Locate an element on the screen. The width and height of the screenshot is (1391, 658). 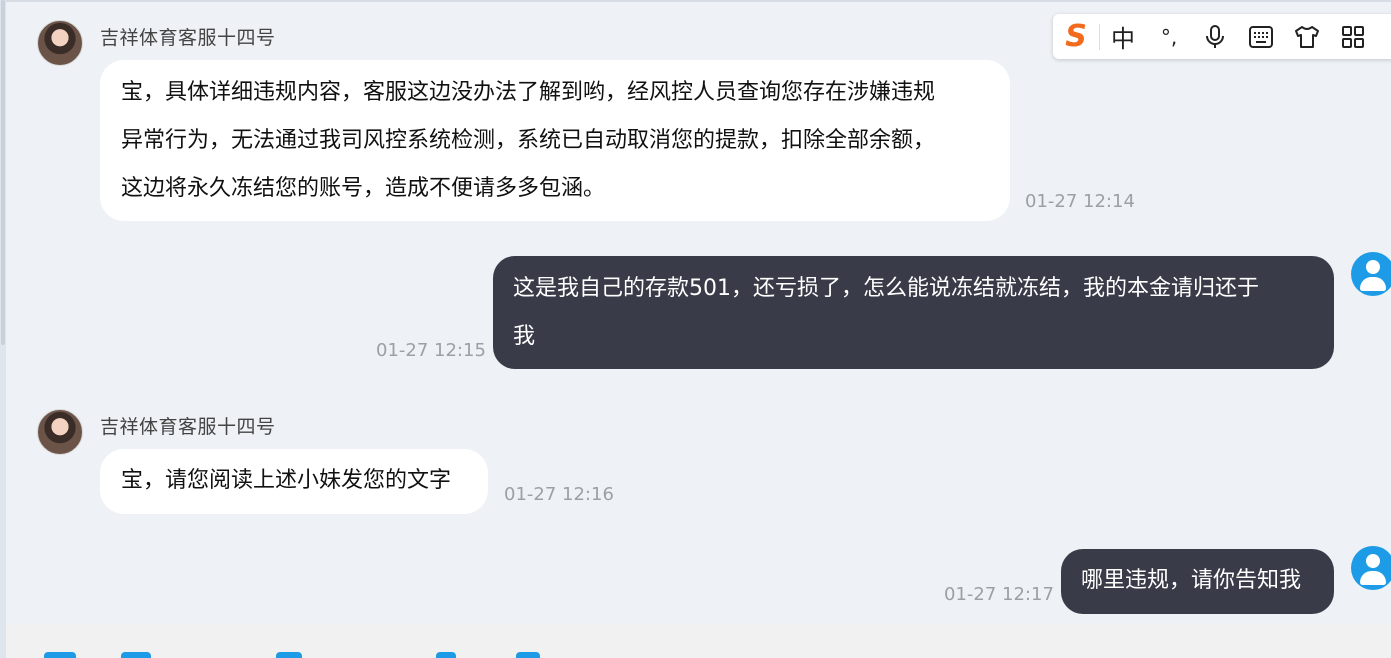
ime-toolbar: S 中 °, is located at coordinates (1222, 36).